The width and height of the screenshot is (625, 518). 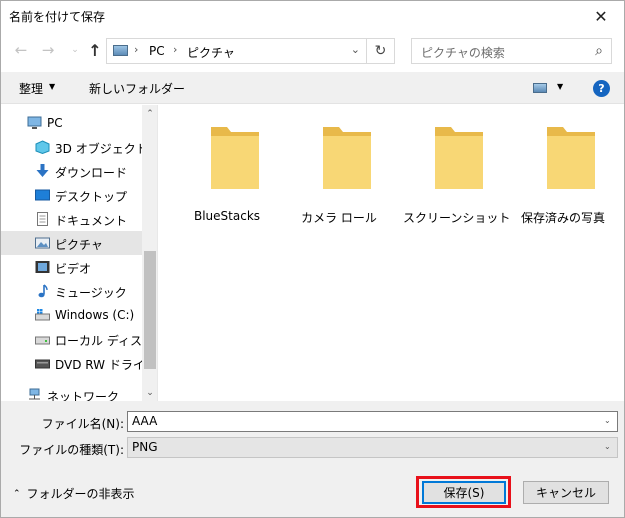 What do you see at coordinates (71, 450) in the screenshot?
I see `filetype-label: ファイルの種類(T):` at bounding box center [71, 450].